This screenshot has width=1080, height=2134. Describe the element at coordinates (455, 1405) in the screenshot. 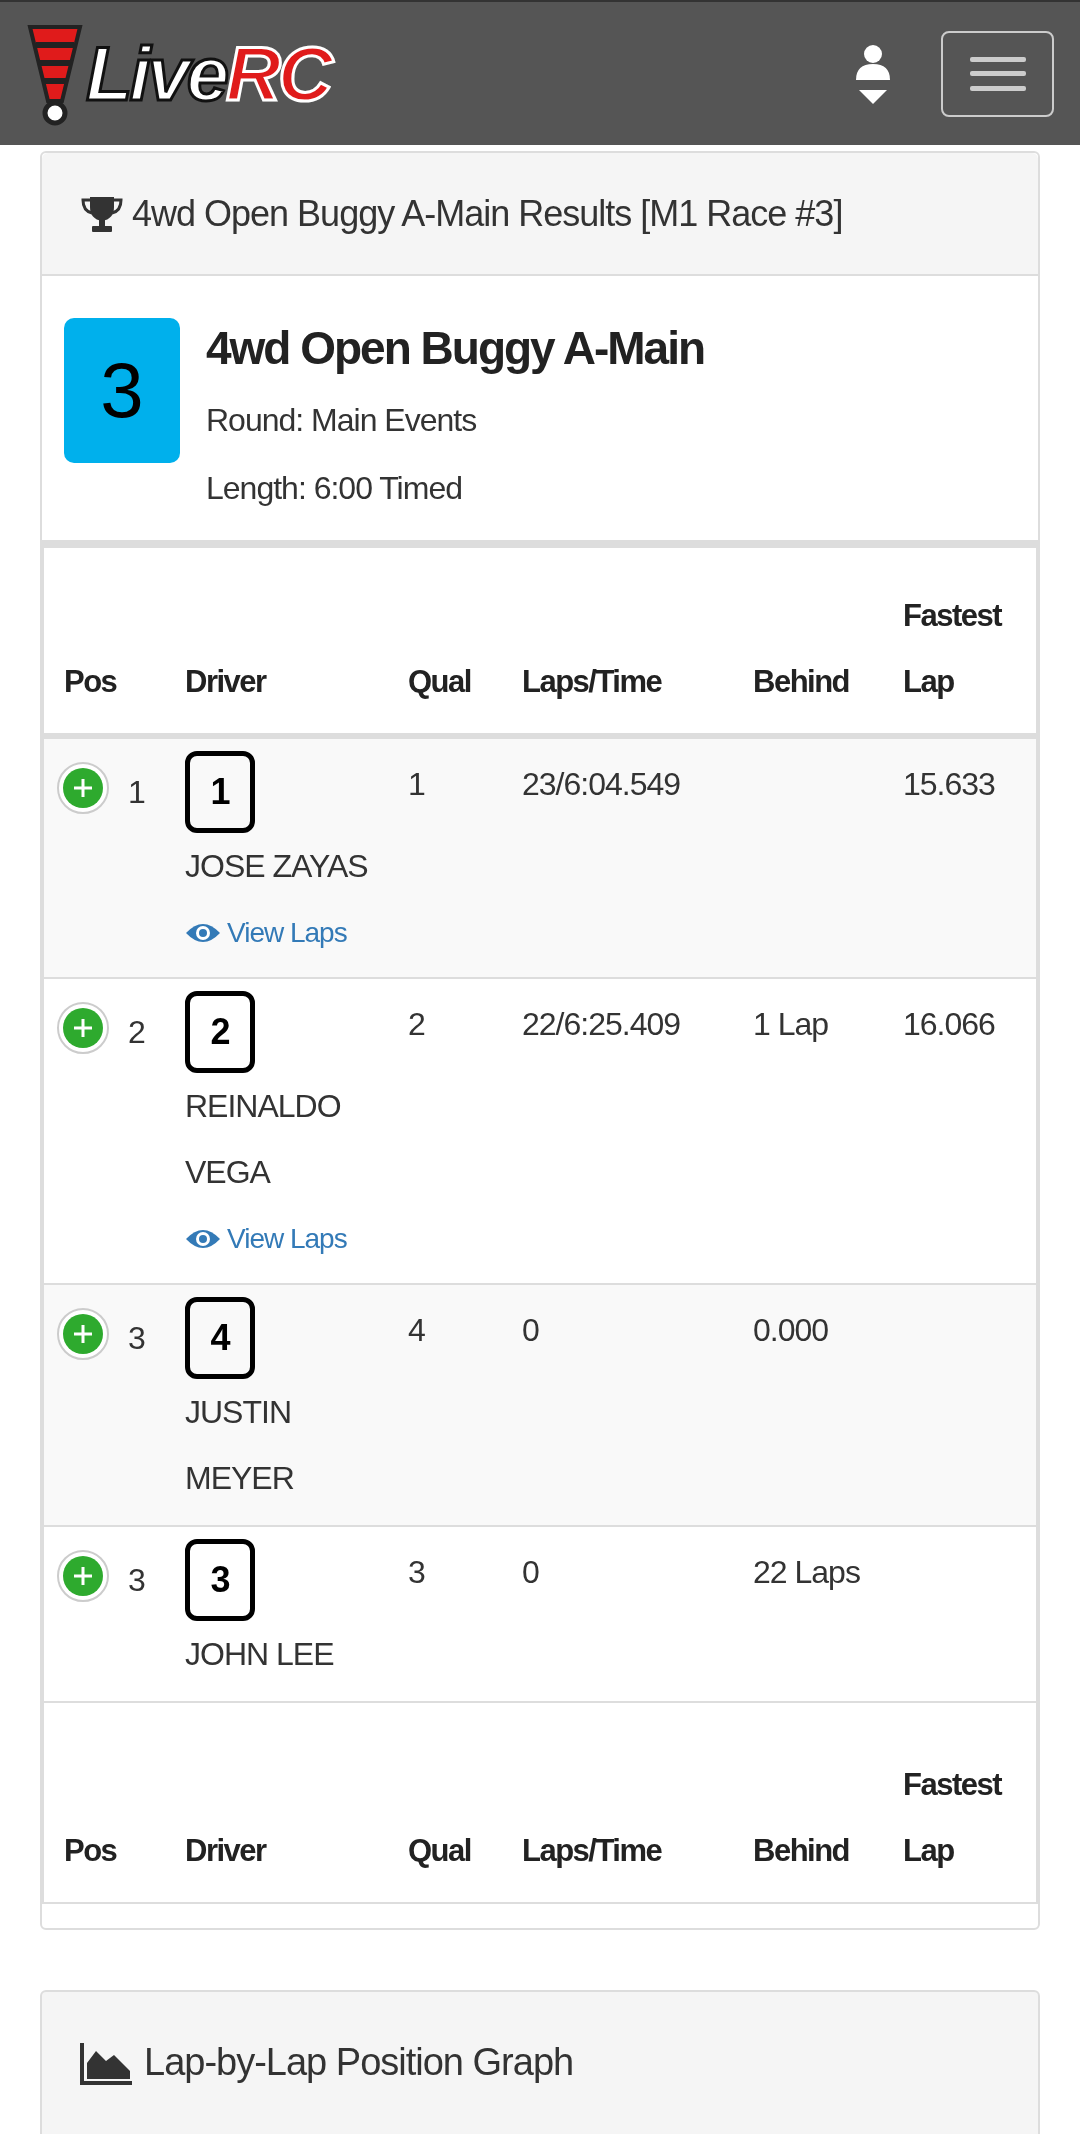

I see `table-cell: 4` at that location.